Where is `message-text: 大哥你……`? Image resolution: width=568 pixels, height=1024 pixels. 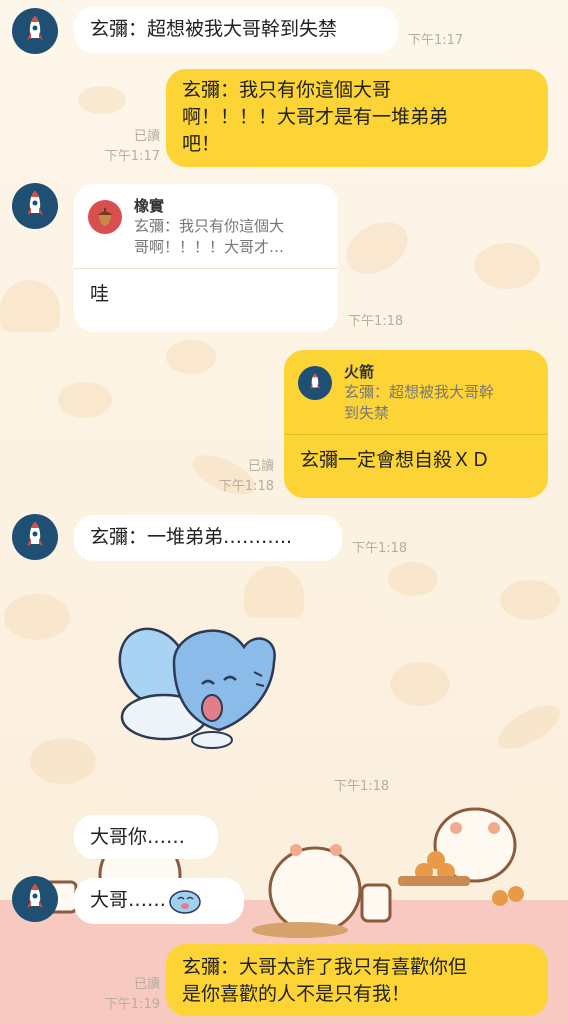 message-text: 大哥你…… is located at coordinates (138, 837).